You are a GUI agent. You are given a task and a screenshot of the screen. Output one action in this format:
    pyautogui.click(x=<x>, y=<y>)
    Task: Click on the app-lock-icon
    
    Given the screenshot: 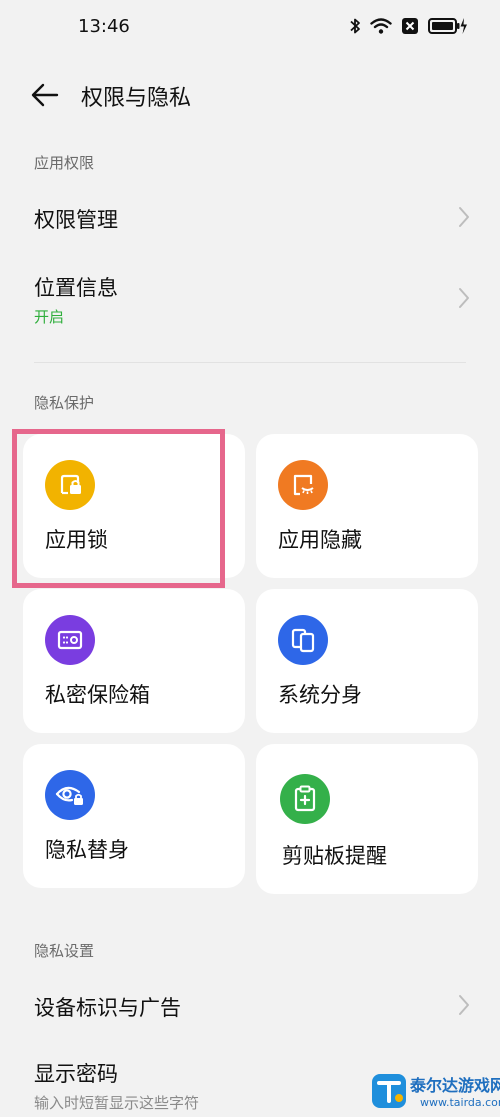 What is the action you would take?
    pyautogui.click(x=70, y=485)
    